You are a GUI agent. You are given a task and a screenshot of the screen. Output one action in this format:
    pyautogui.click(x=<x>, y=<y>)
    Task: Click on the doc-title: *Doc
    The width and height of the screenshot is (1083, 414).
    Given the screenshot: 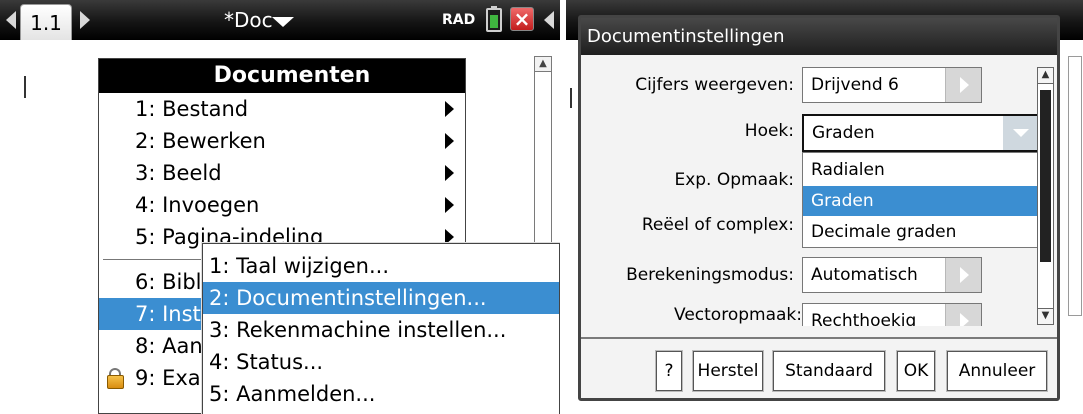 What is the action you would take?
    pyautogui.click(x=248, y=20)
    